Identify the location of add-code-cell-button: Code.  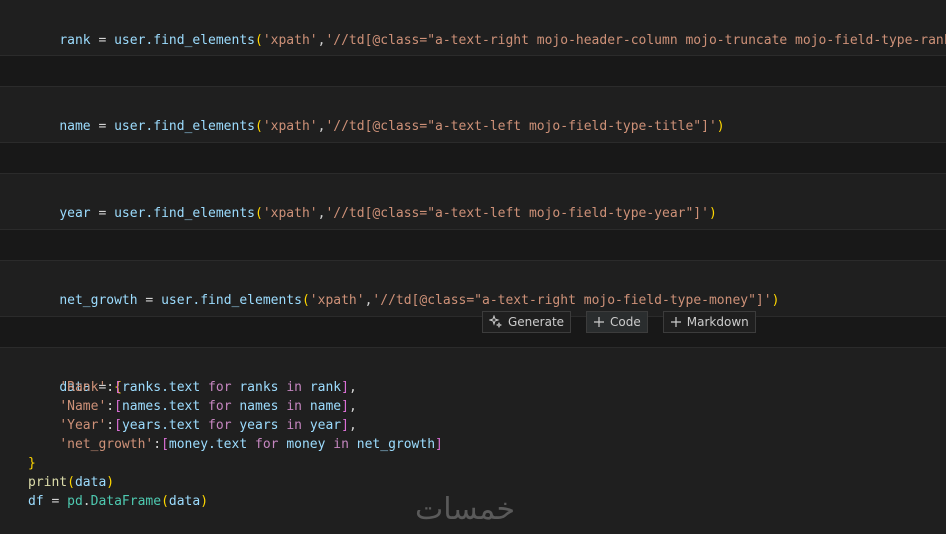
(617, 322).